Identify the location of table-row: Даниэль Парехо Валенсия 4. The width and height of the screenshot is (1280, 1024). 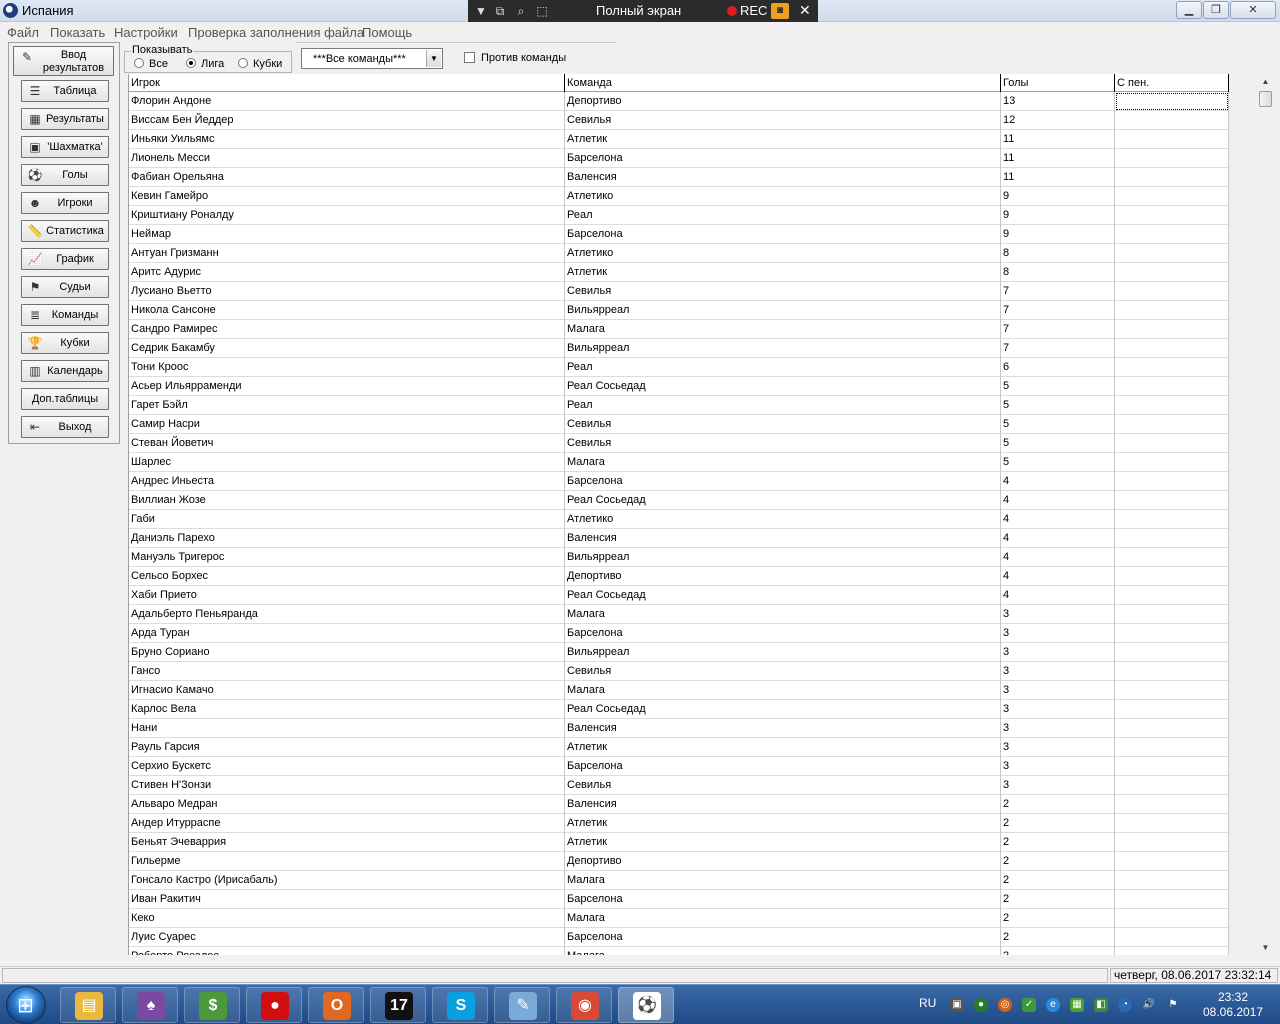
(679, 538).